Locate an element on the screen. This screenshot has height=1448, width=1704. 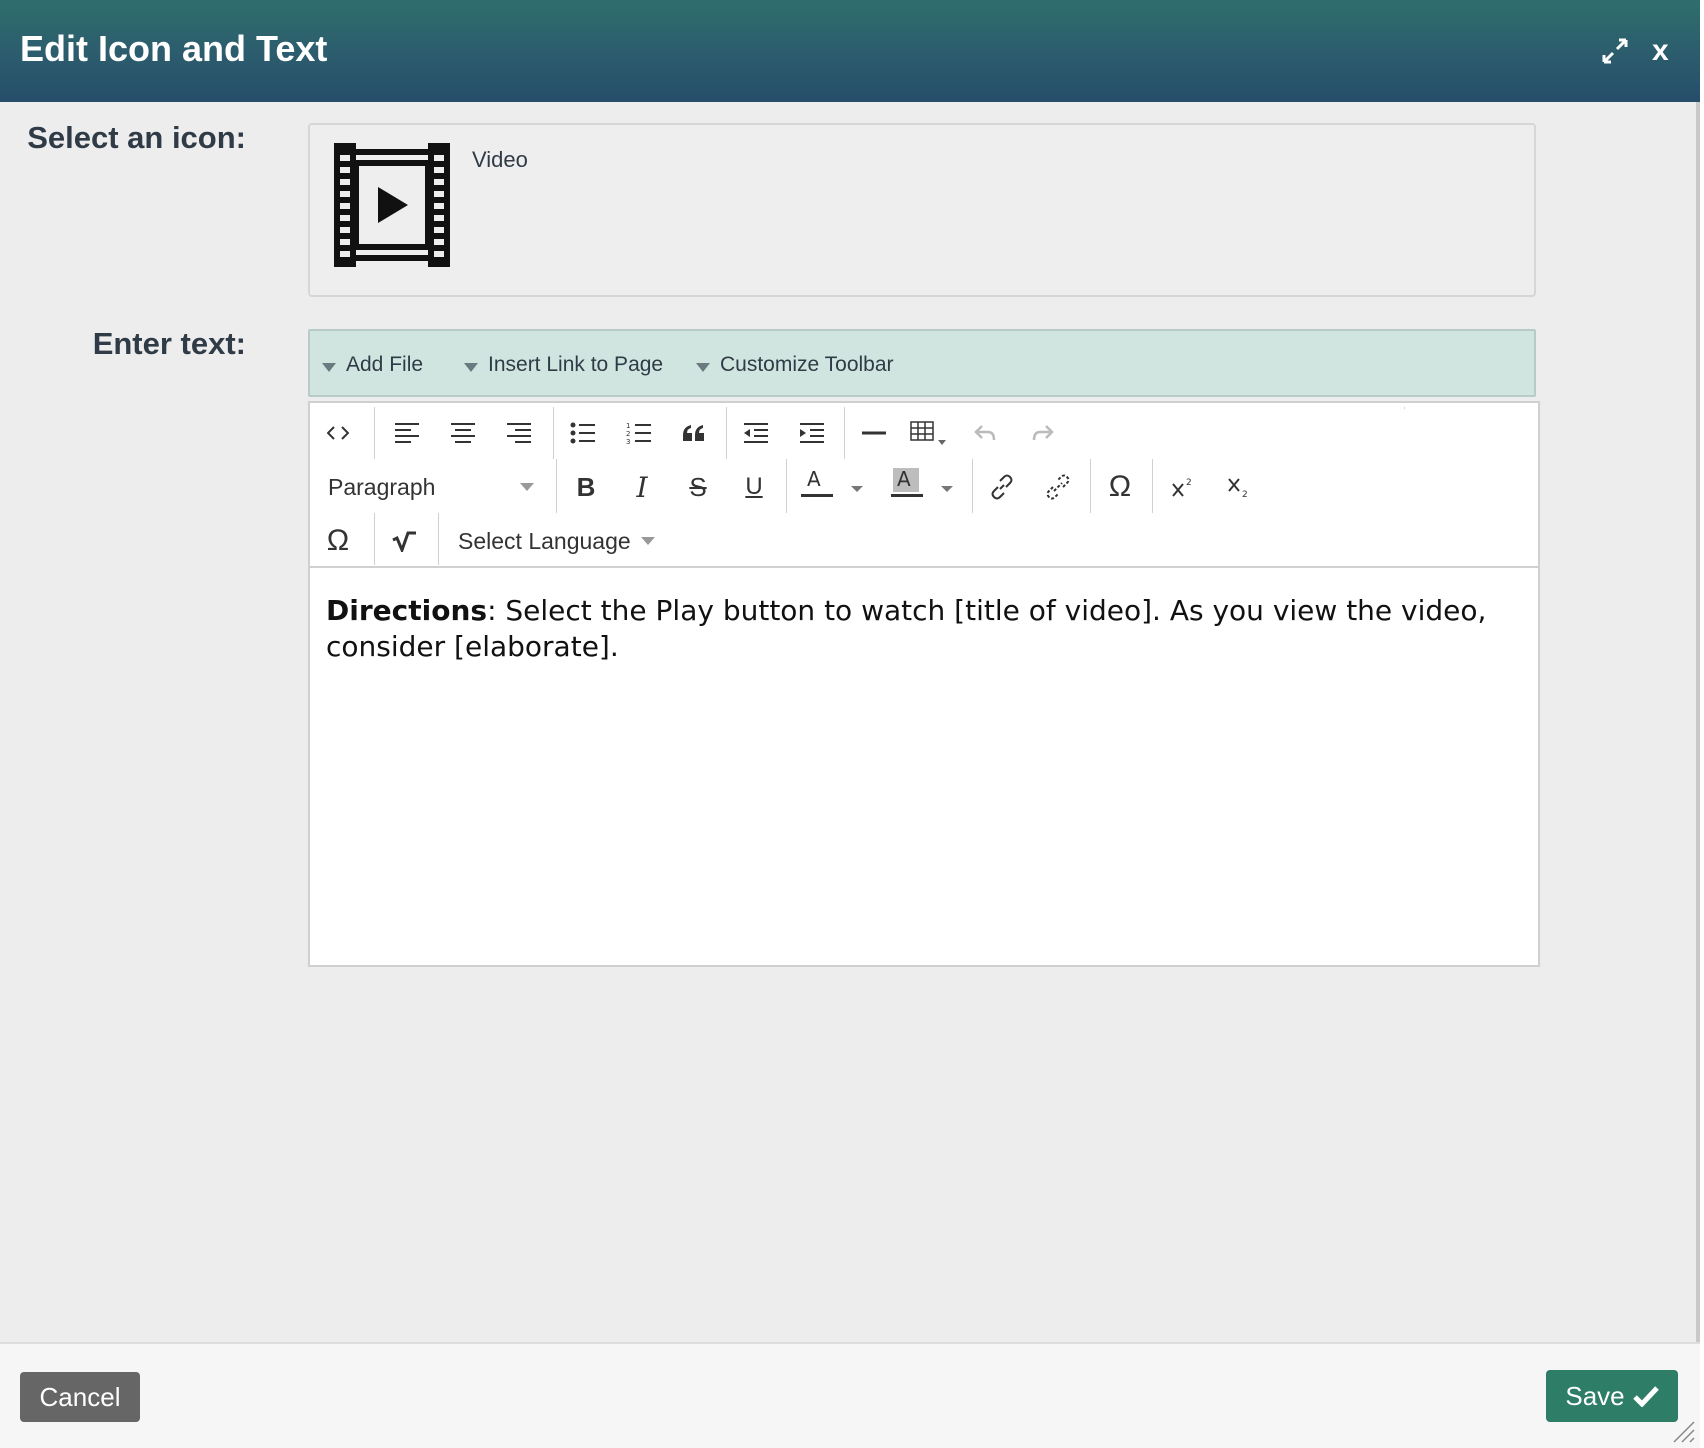
bold-icon: B is located at coordinates (586, 487).